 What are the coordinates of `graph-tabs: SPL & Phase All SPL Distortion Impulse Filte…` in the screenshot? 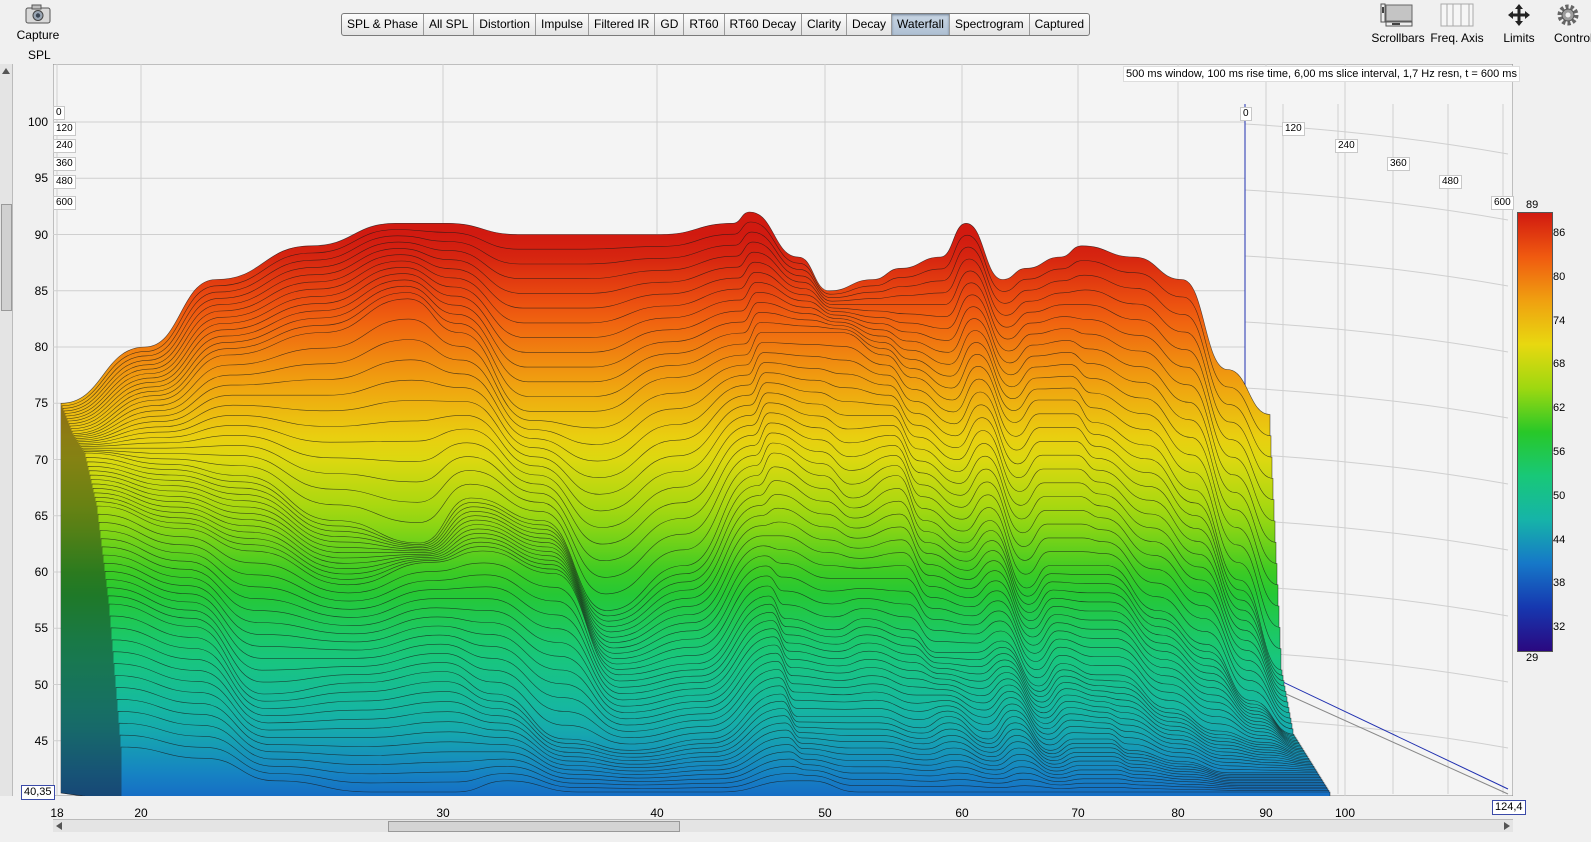 It's located at (716, 24).